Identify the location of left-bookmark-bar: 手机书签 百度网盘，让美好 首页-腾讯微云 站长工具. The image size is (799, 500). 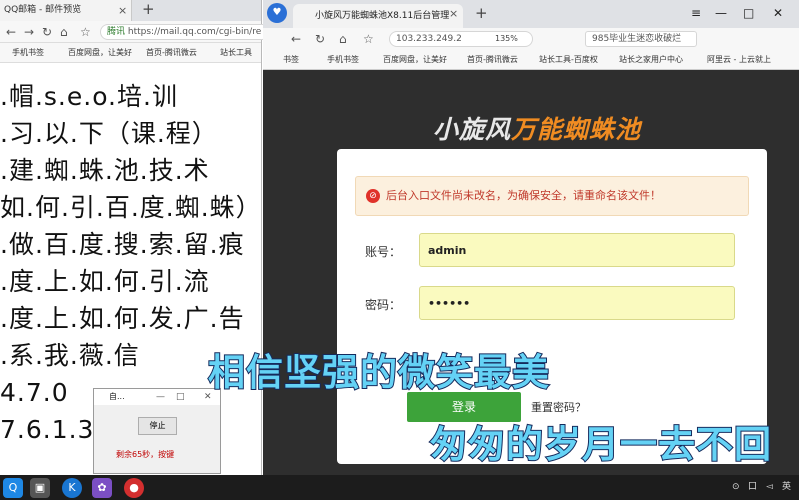
(130, 53).